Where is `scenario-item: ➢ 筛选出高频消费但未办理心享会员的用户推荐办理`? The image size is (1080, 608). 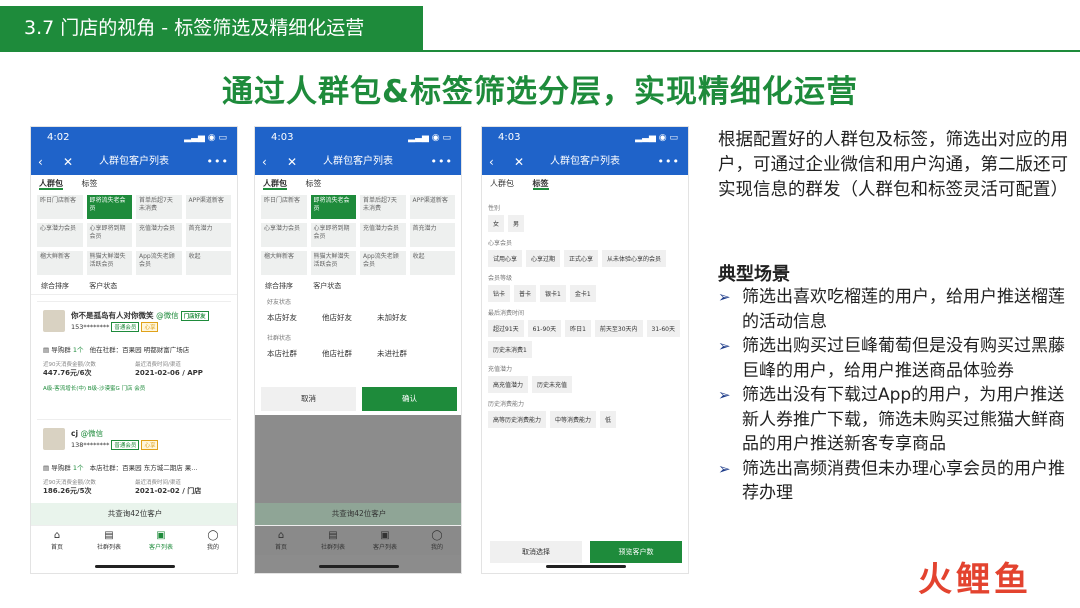
scenario-item: ➢ 筛选出高频消费但未办理心享会员的用户推荐办理 is located at coordinates (893, 481).